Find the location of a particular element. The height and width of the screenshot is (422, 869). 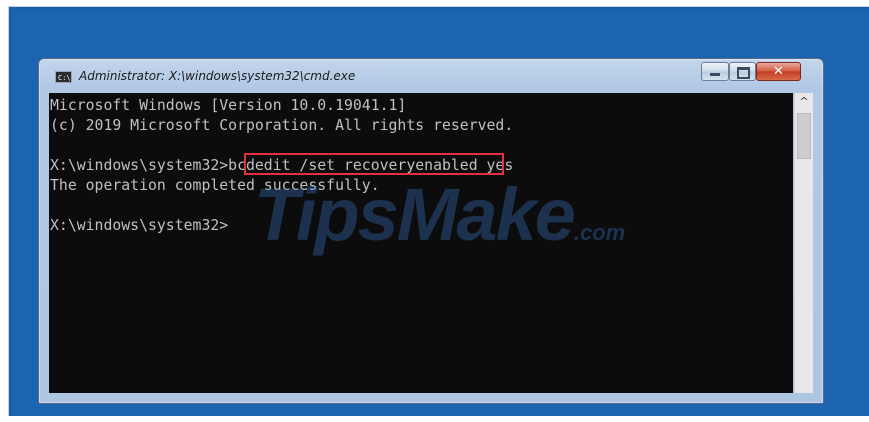

watermark: TipsMake.com is located at coordinates (439, 224).